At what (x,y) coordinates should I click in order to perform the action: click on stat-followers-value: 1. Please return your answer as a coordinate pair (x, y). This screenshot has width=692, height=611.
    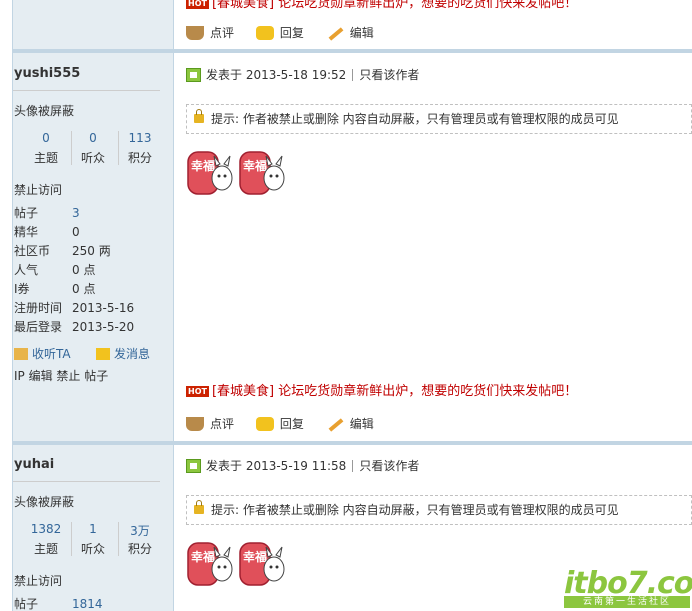
    Looking at the image, I should click on (93, 529).